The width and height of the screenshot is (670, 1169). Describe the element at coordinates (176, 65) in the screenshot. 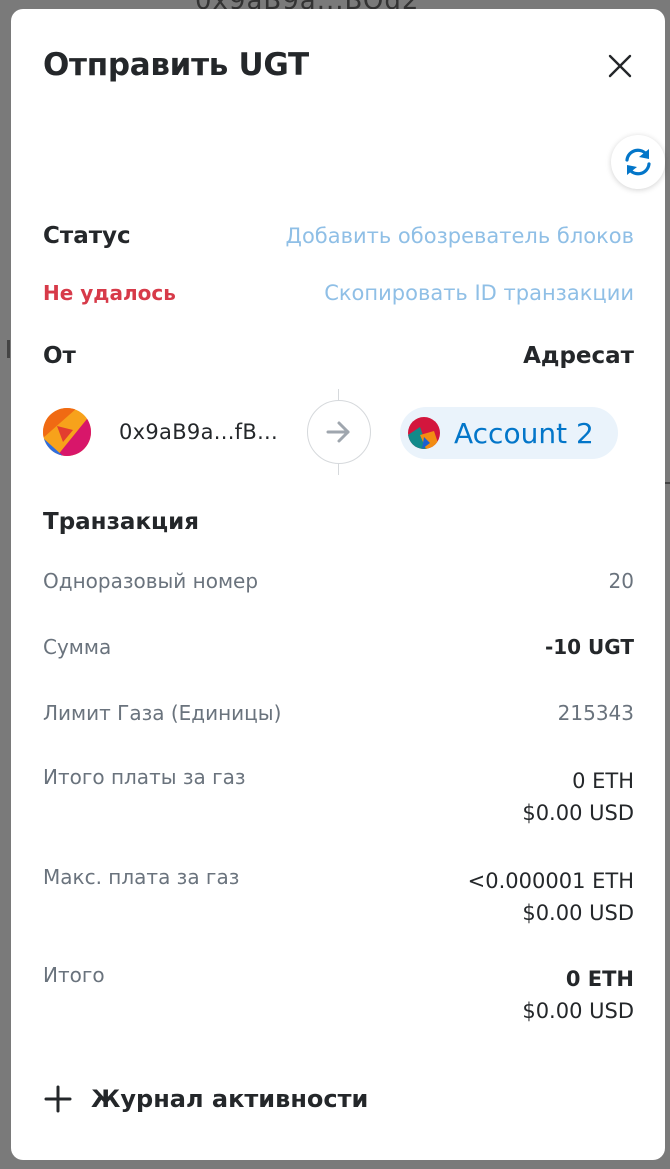

I see `modal-title: Отправить UGT` at that location.